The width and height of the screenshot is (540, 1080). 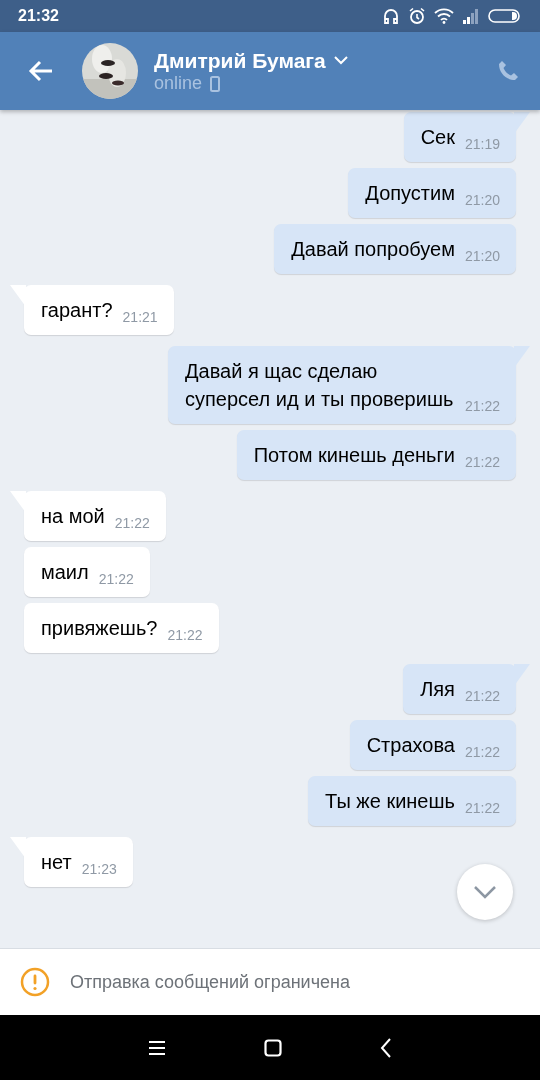 I want to click on message-text: Ляя, so click(x=437, y=689).